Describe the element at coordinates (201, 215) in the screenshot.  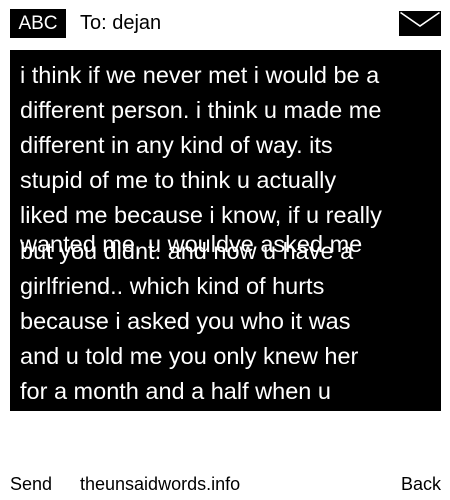
I see `message-line: liked me because i know, if u really` at that location.